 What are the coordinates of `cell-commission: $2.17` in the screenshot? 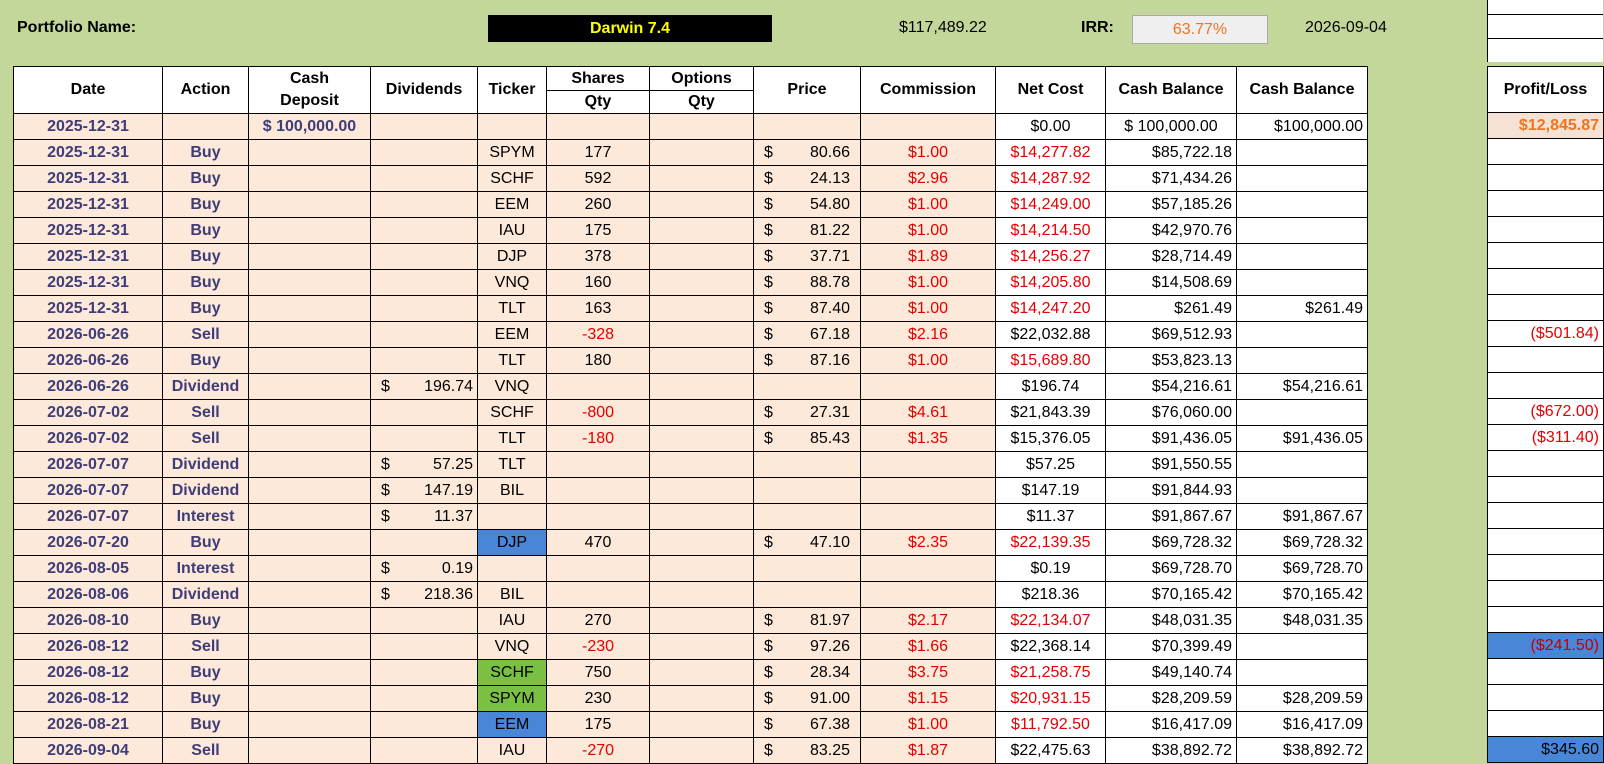 It's located at (928, 620).